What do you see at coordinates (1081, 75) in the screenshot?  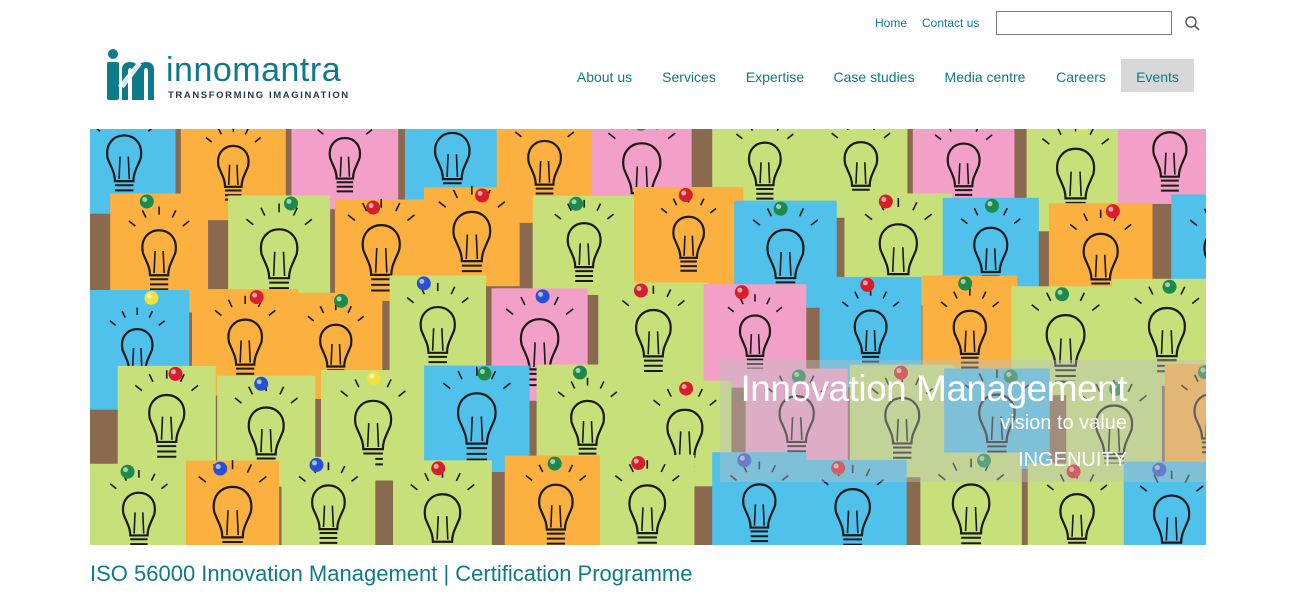 I see `nav-item-careers: Careers` at bounding box center [1081, 75].